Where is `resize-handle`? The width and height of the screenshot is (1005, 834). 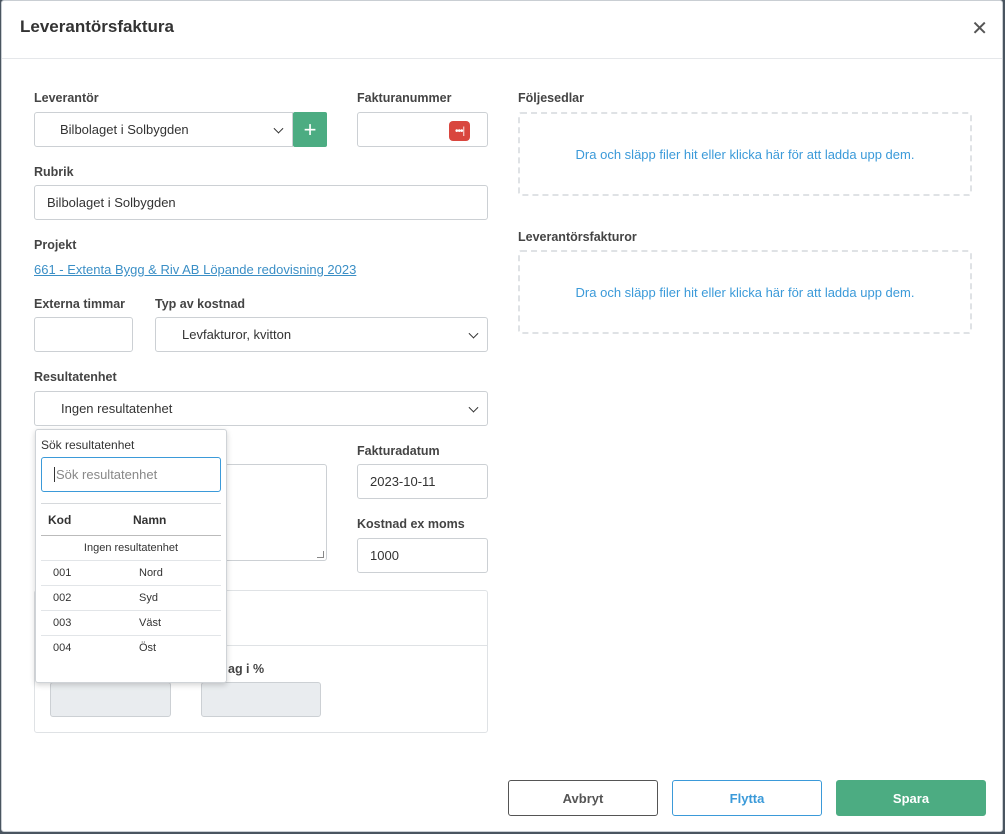 resize-handle is located at coordinates (320, 554).